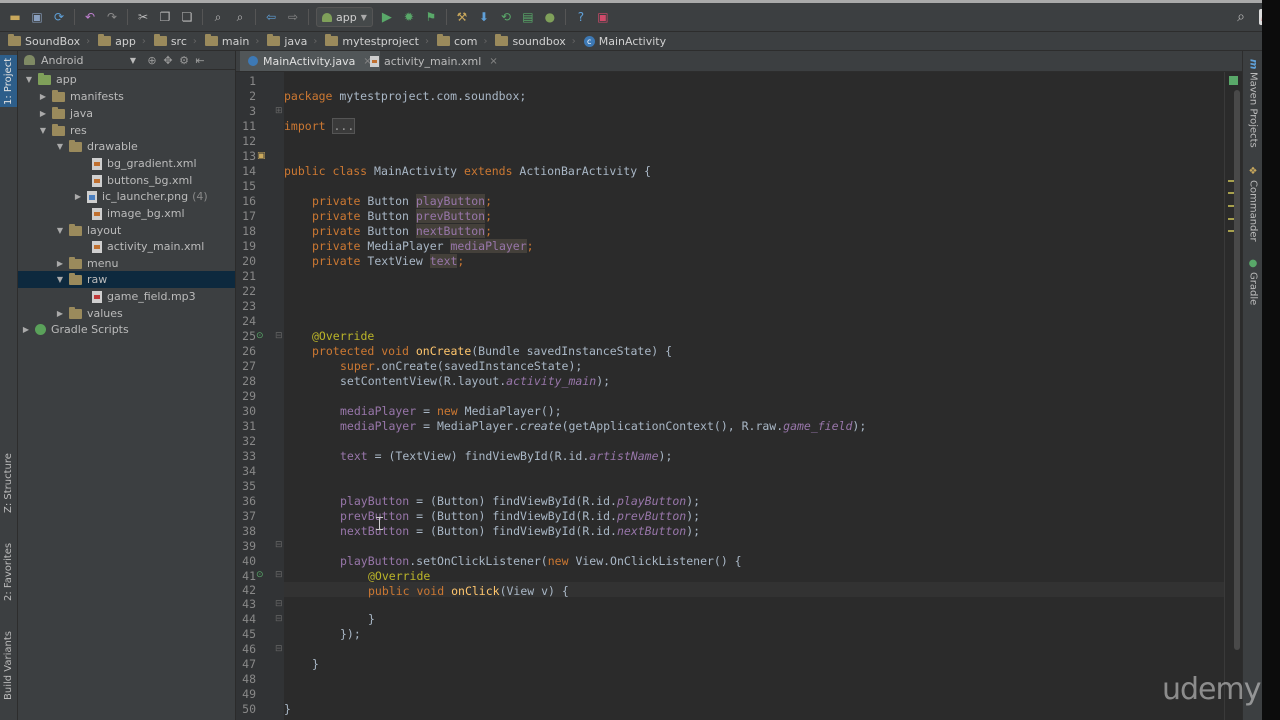 The image size is (1280, 720). Describe the element at coordinates (60, 279) in the screenshot. I see `expanded-arrow-icon: ▼` at that location.